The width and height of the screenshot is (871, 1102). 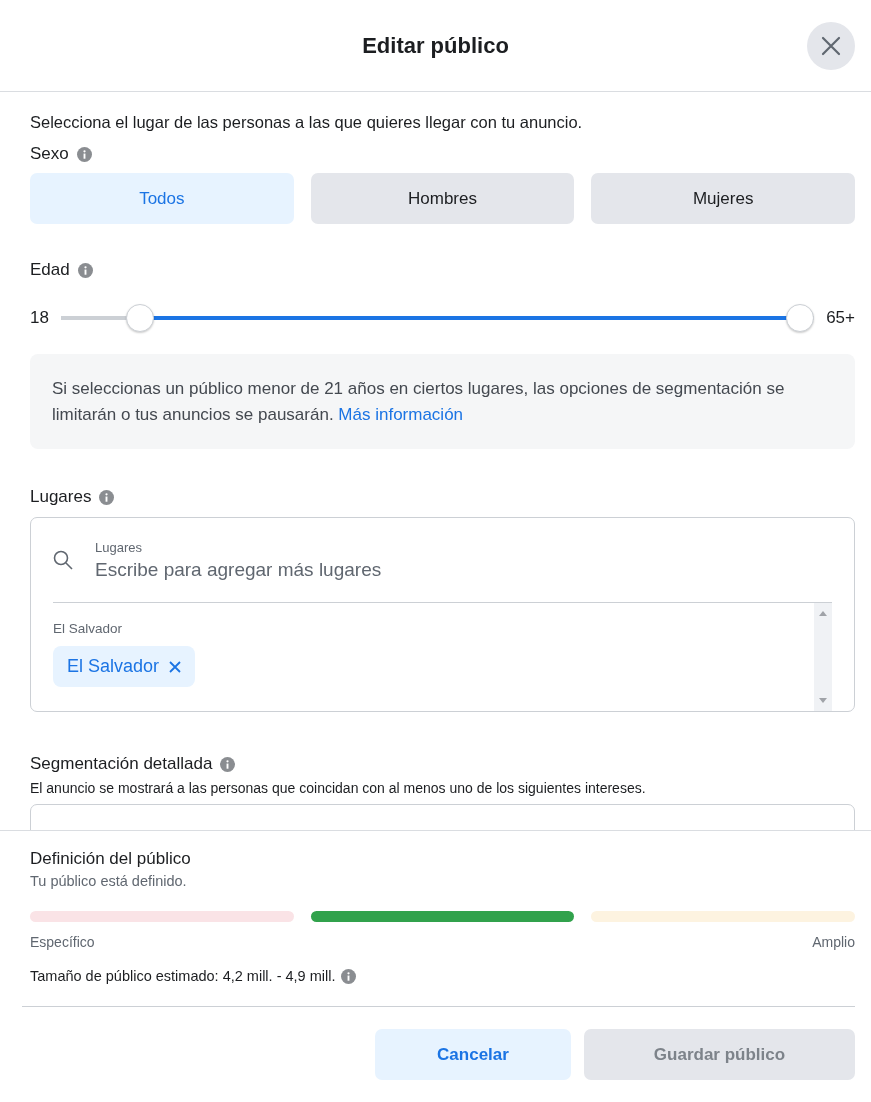 I want to click on close-icon, so click(x=831, y=46).